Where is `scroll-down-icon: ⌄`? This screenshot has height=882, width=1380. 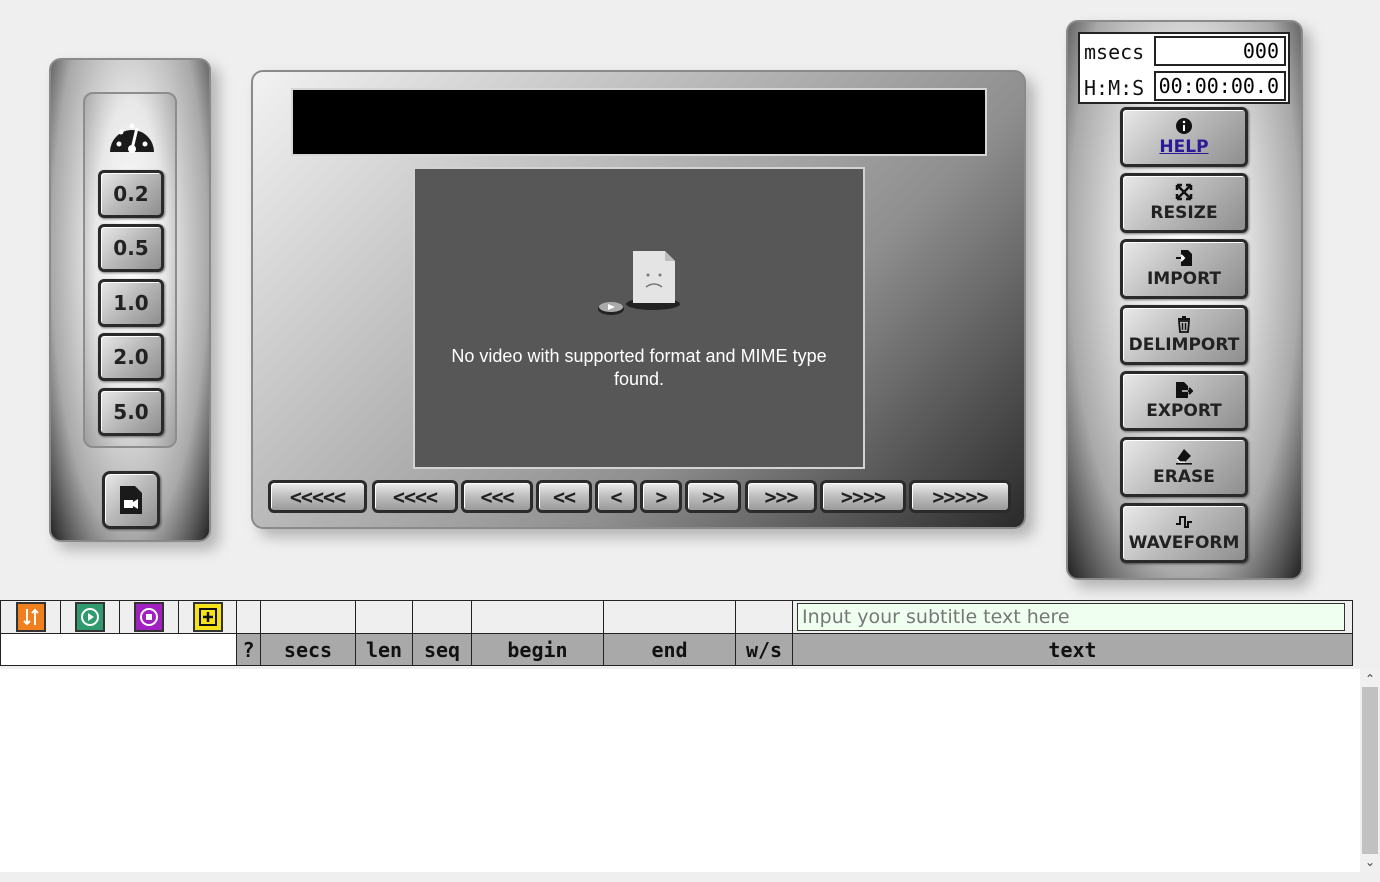
scroll-down-icon: ⌄ is located at coordinates (1370, 862).